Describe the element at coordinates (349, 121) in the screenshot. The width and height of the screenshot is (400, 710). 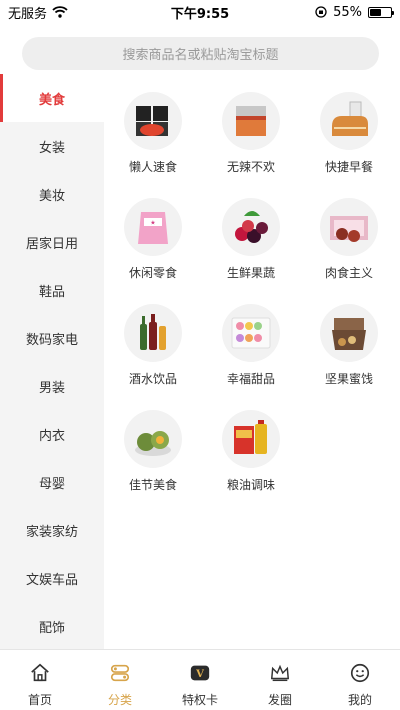
I see `bread-milk-icon` at that location.